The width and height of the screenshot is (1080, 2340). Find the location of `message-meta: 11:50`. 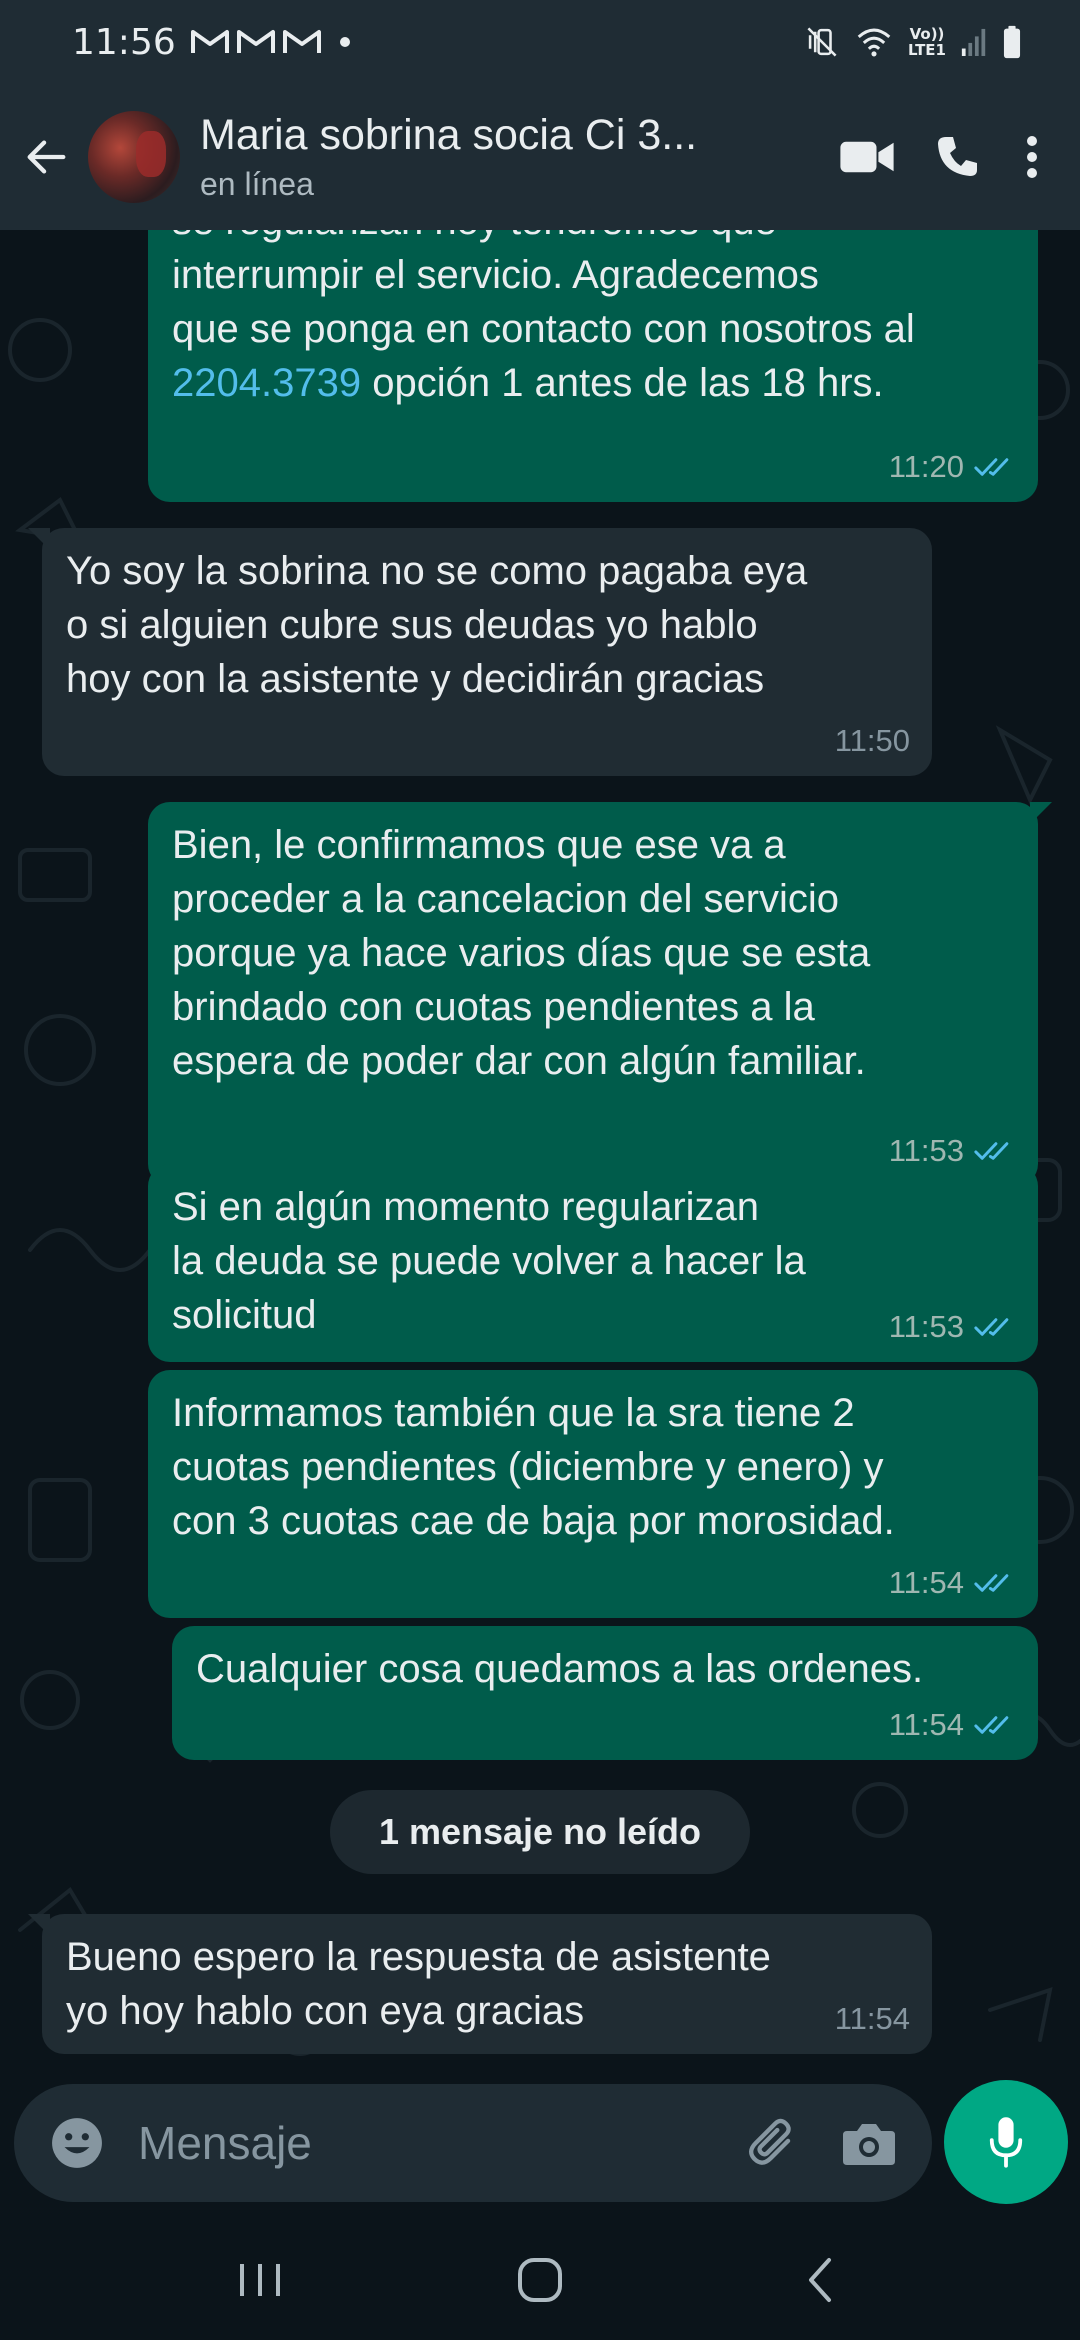

message-meta: 11:50 is located at coordinates (872, 741).